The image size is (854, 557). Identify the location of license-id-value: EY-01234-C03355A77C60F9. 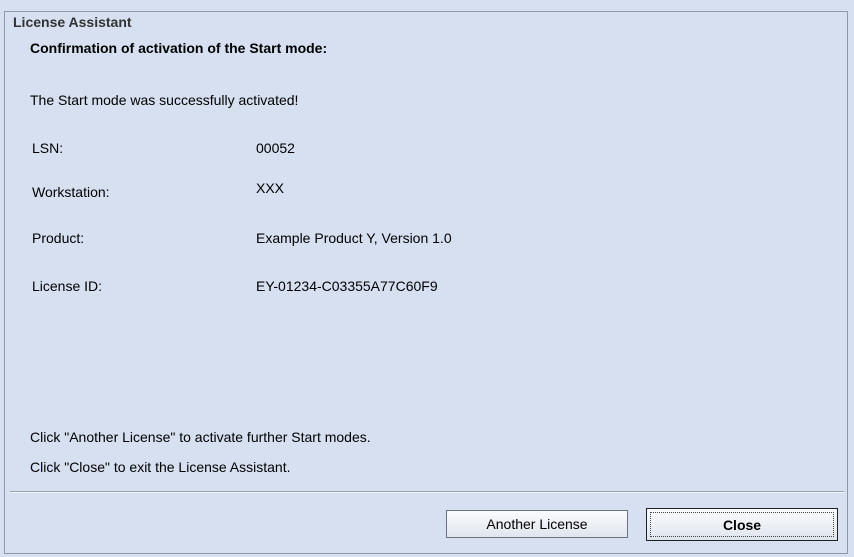
(347, 286).